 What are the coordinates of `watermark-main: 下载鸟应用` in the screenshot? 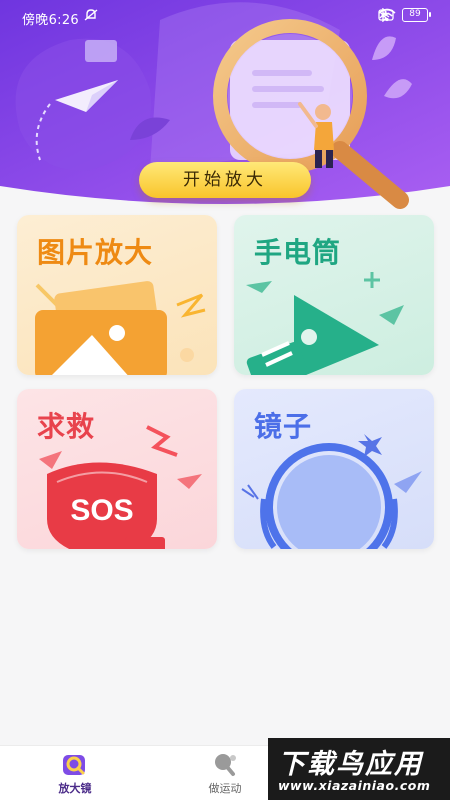 It's located at (350, 764).